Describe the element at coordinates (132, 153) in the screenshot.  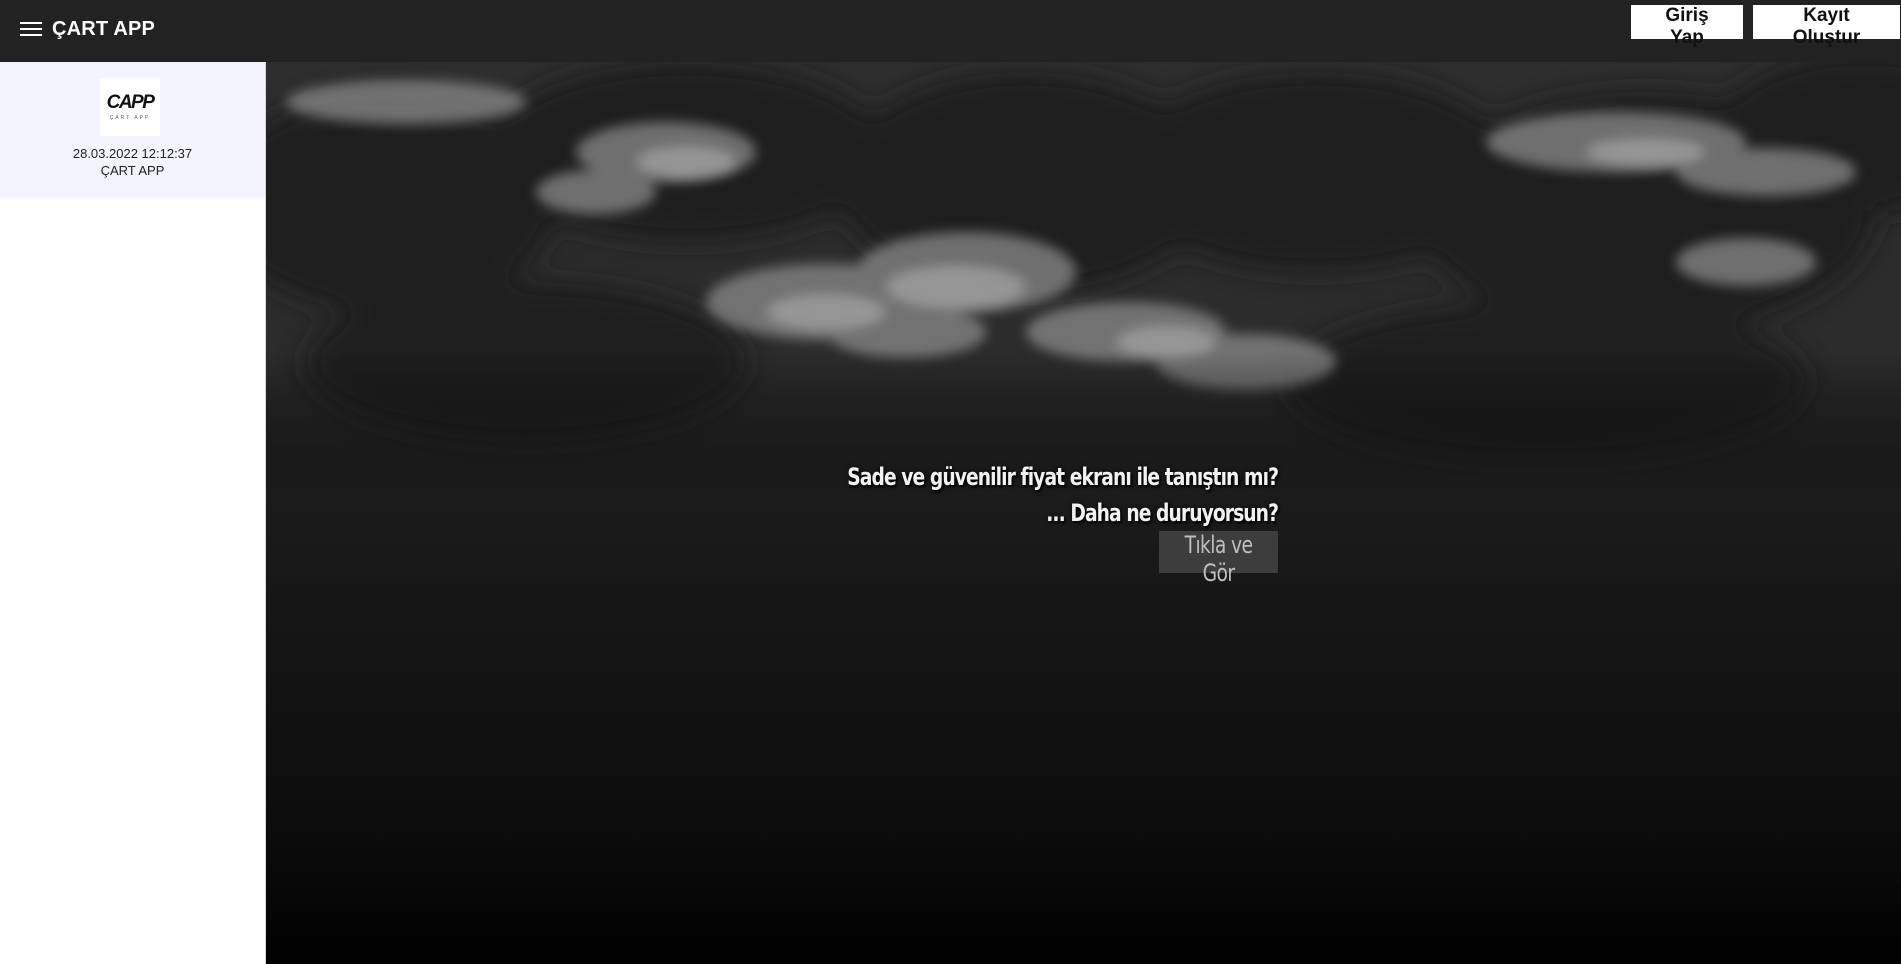
I see `card-datetime: 28.03.2022 12:12:37` at that location.